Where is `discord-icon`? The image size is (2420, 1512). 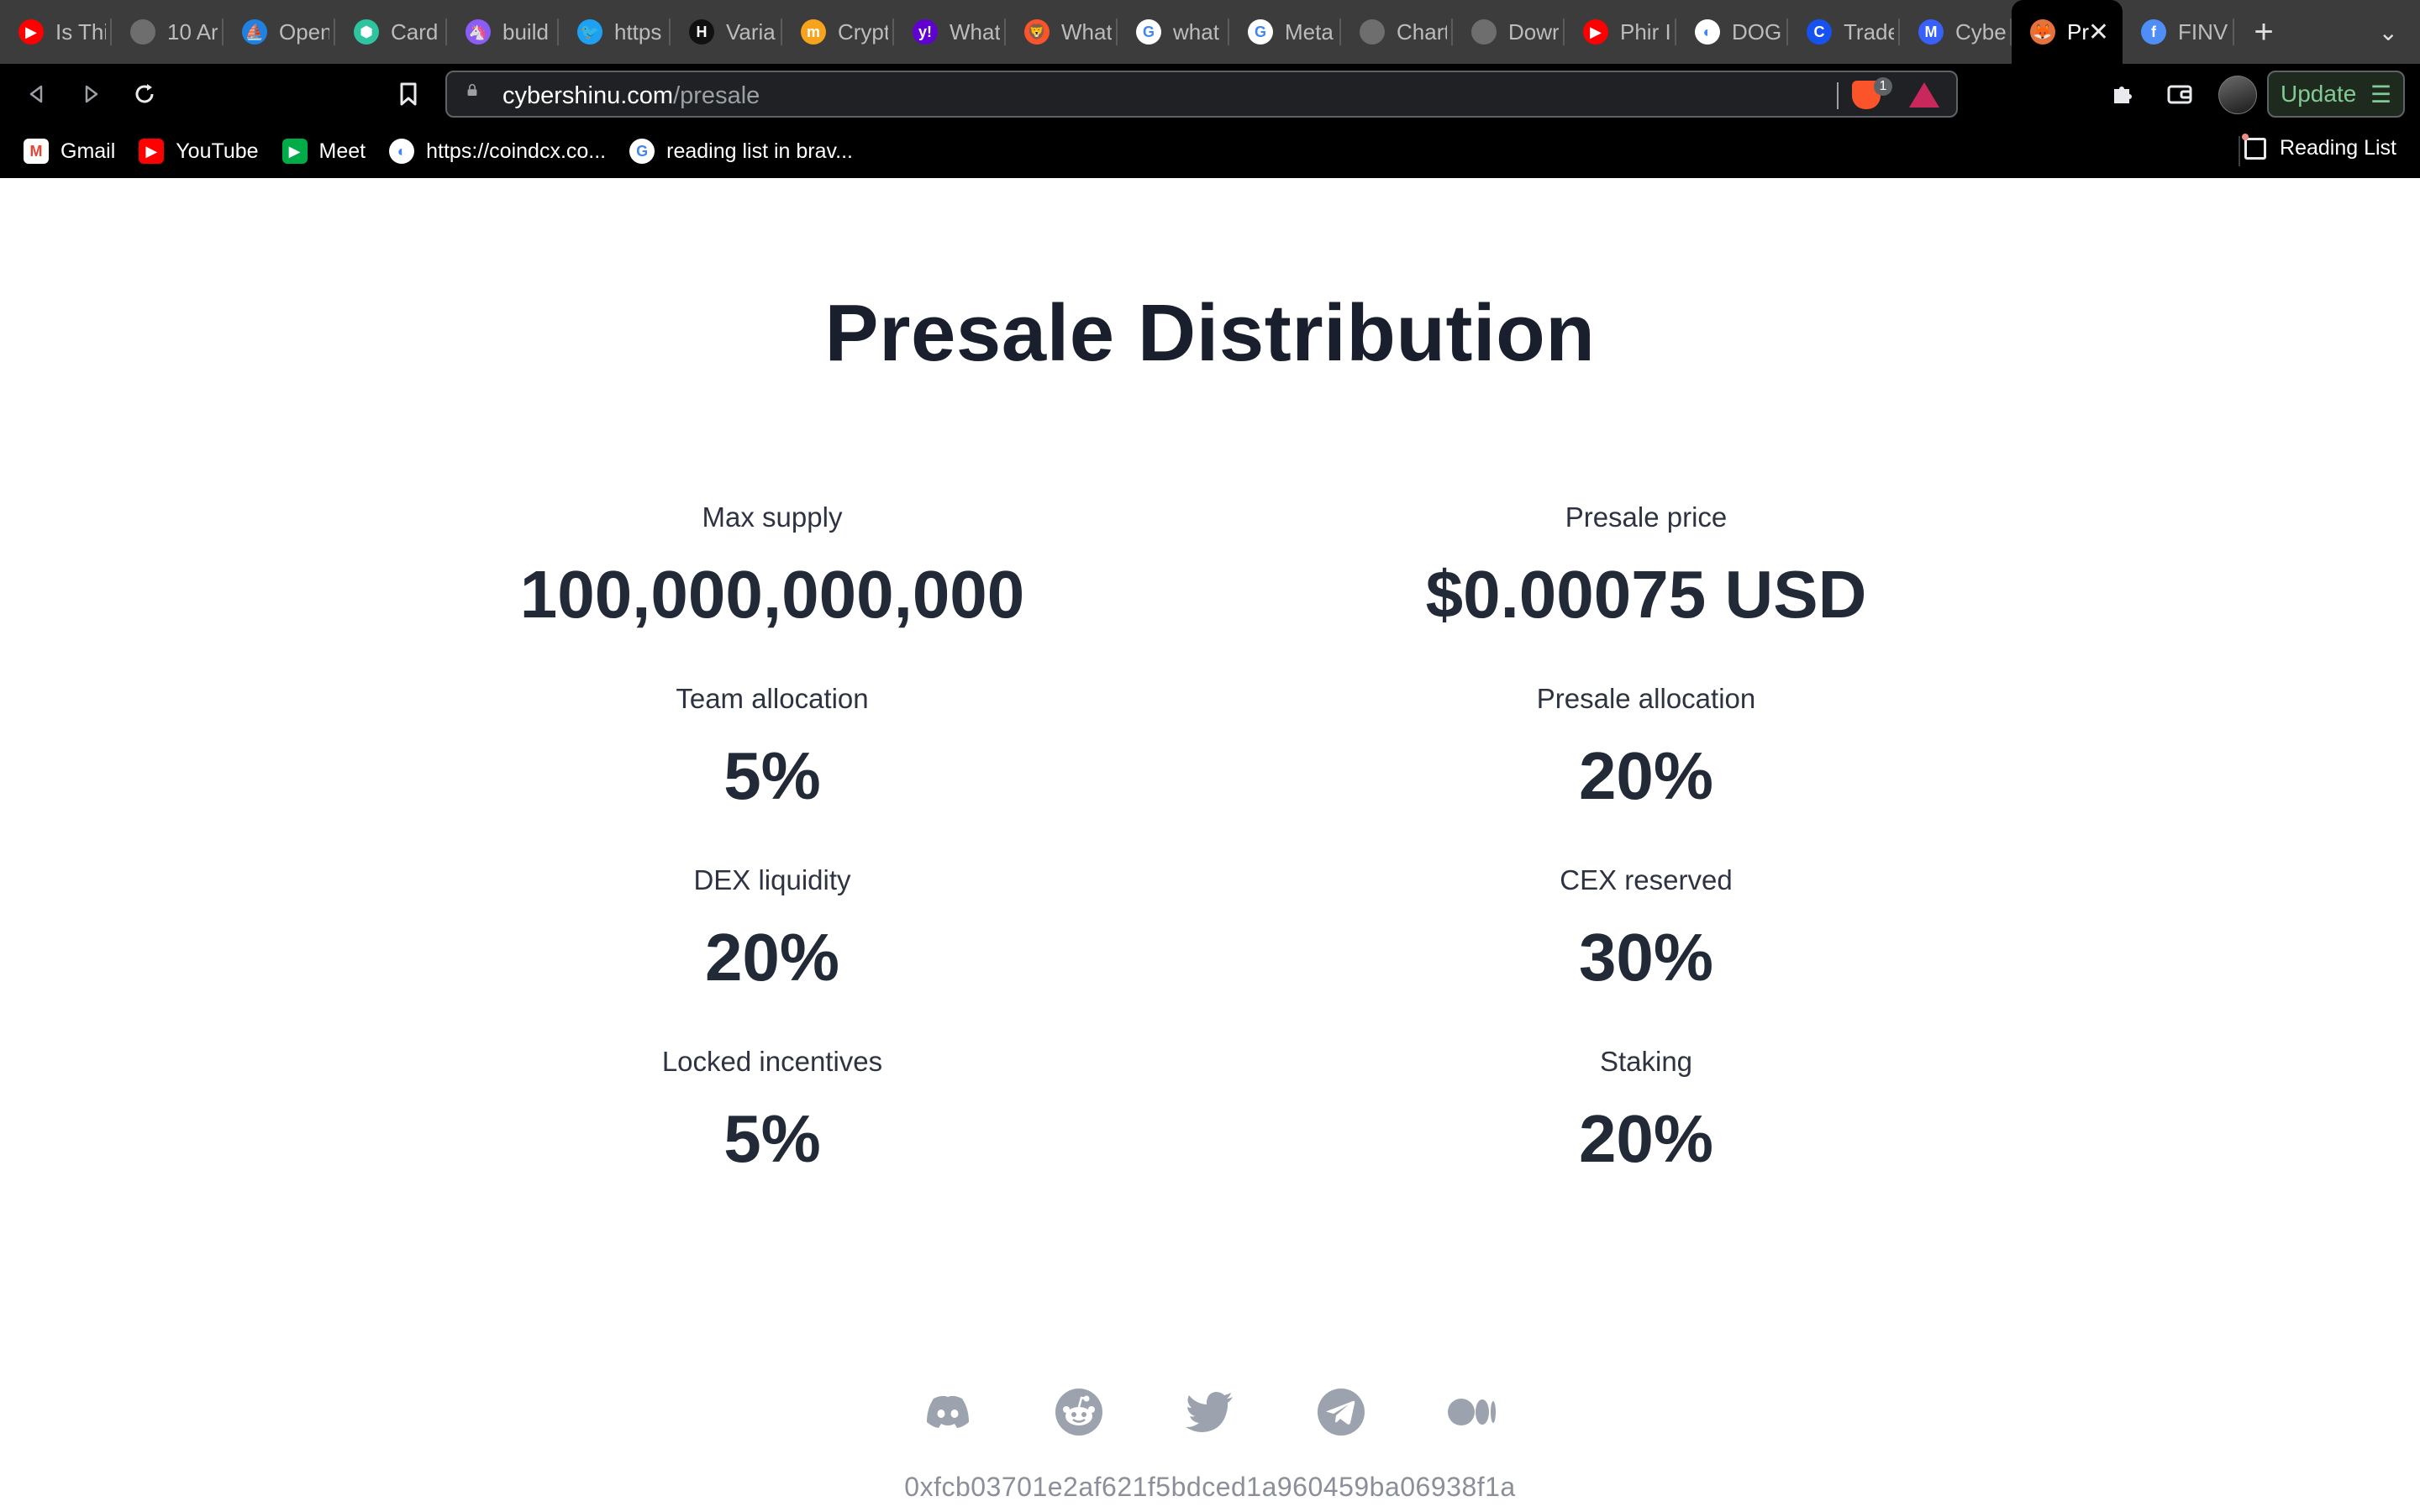
discord-icon is located at coordinates (948, 1411).